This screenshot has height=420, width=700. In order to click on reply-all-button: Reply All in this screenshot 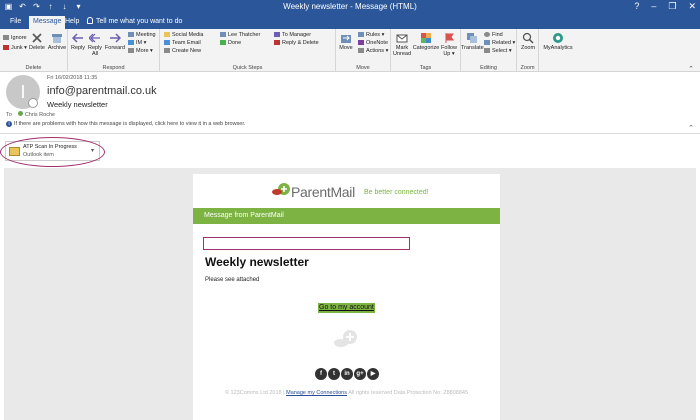, I will do `click(95, 44)`.